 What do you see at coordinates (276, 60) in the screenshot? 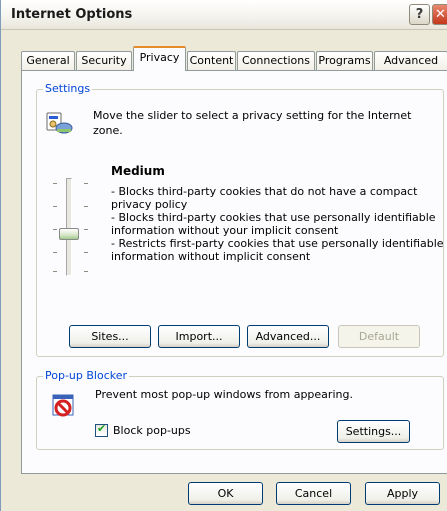
I see `tab-connections: Connections` at bounding box center [276, 60].